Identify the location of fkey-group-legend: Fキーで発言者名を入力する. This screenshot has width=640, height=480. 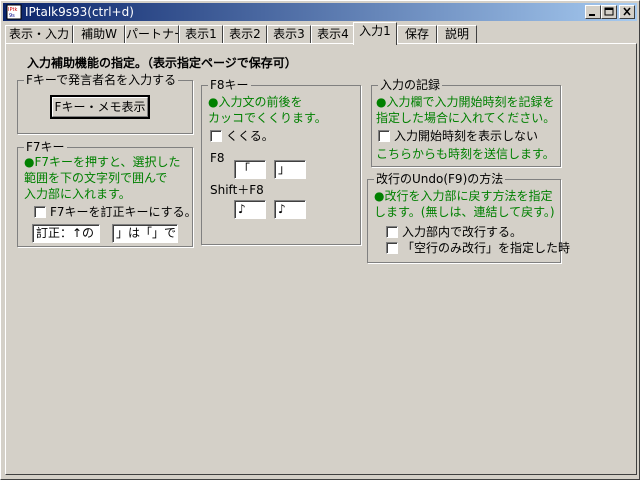
(101, 80).